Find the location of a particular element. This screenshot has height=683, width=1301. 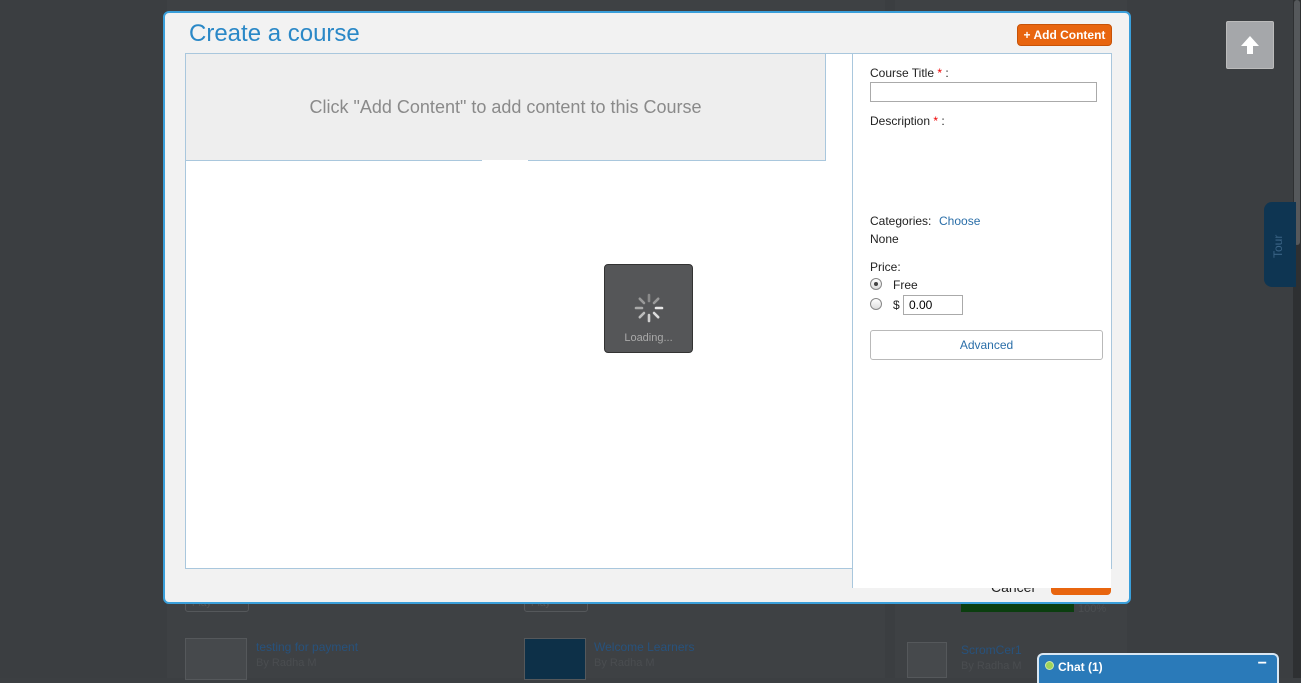

side-course-item: ScromCer1 By Radha M is located at coordinates (991, 657).